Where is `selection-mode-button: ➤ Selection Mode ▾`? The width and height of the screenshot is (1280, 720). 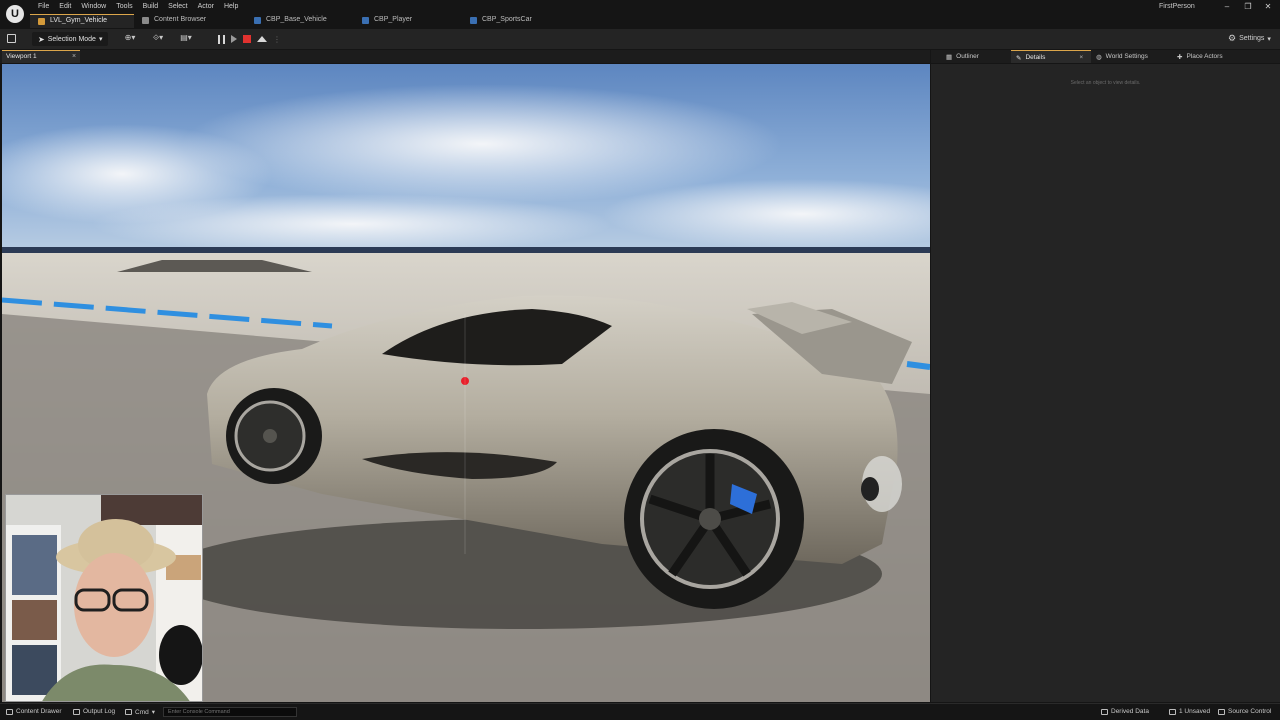 selection-mode-button: ➤ Selection Mode ▾ is located at coordinates (70, 39).